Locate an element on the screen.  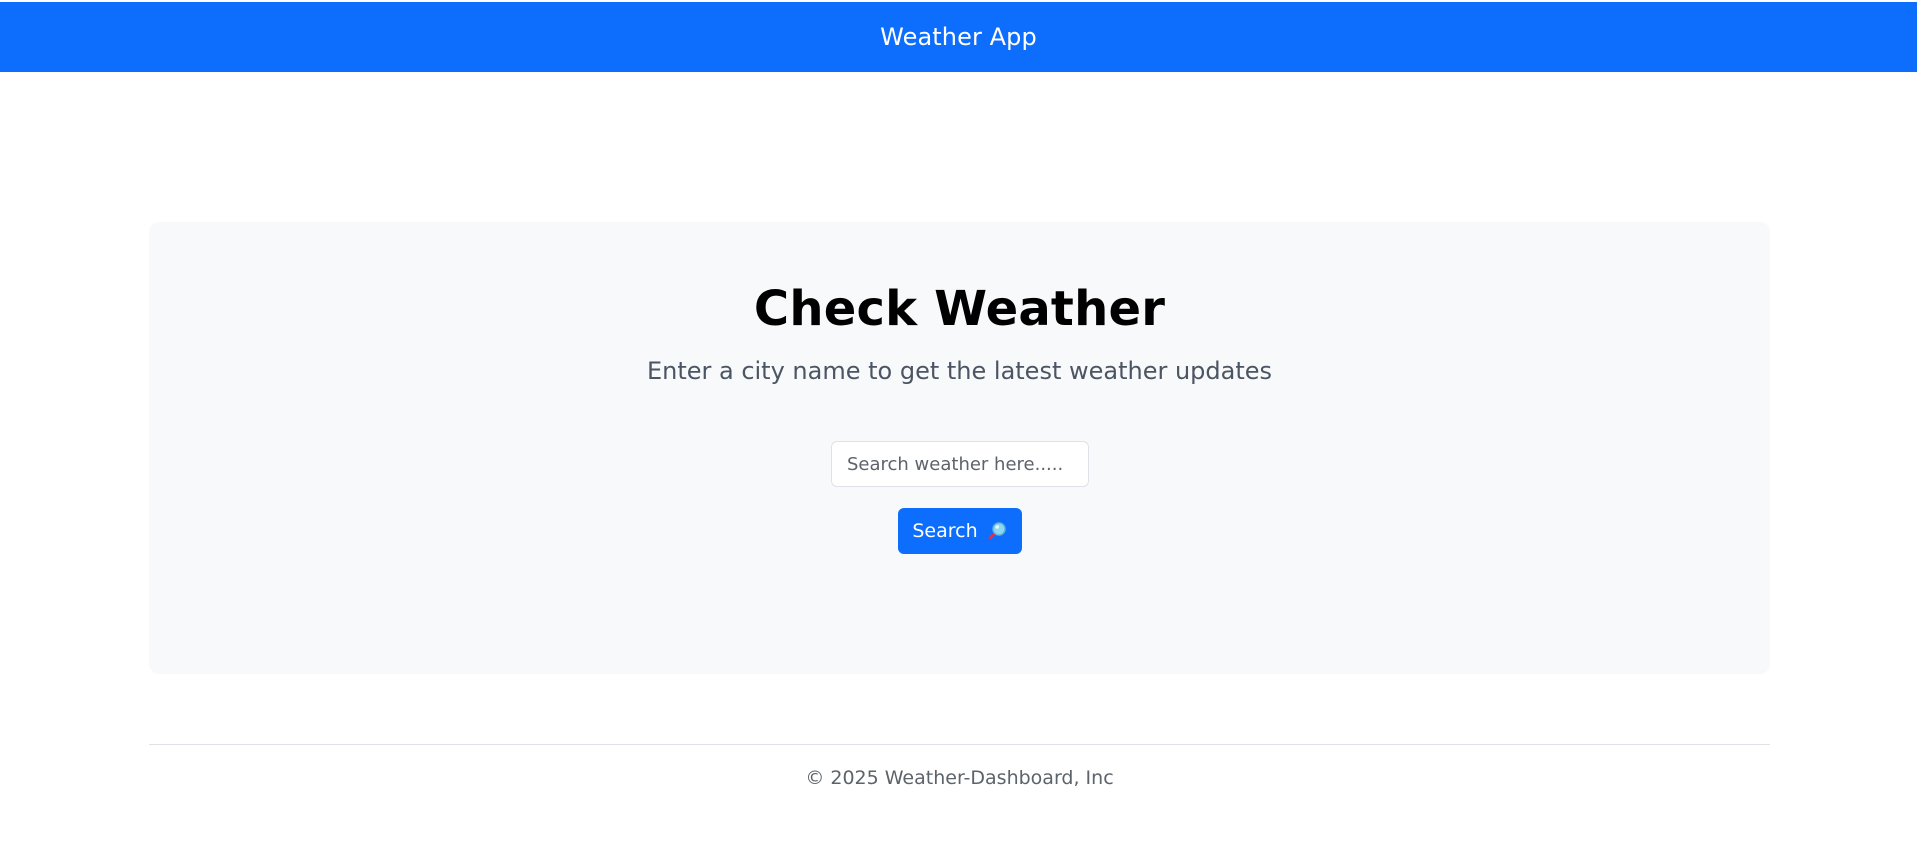
search-button-label: Search is located at coordinates (945, 531).